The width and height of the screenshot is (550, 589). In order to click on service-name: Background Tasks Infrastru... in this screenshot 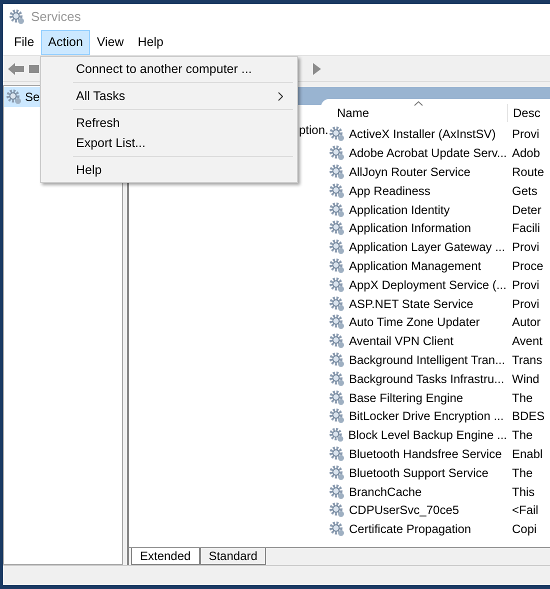, I will do `click(426, 379)`.